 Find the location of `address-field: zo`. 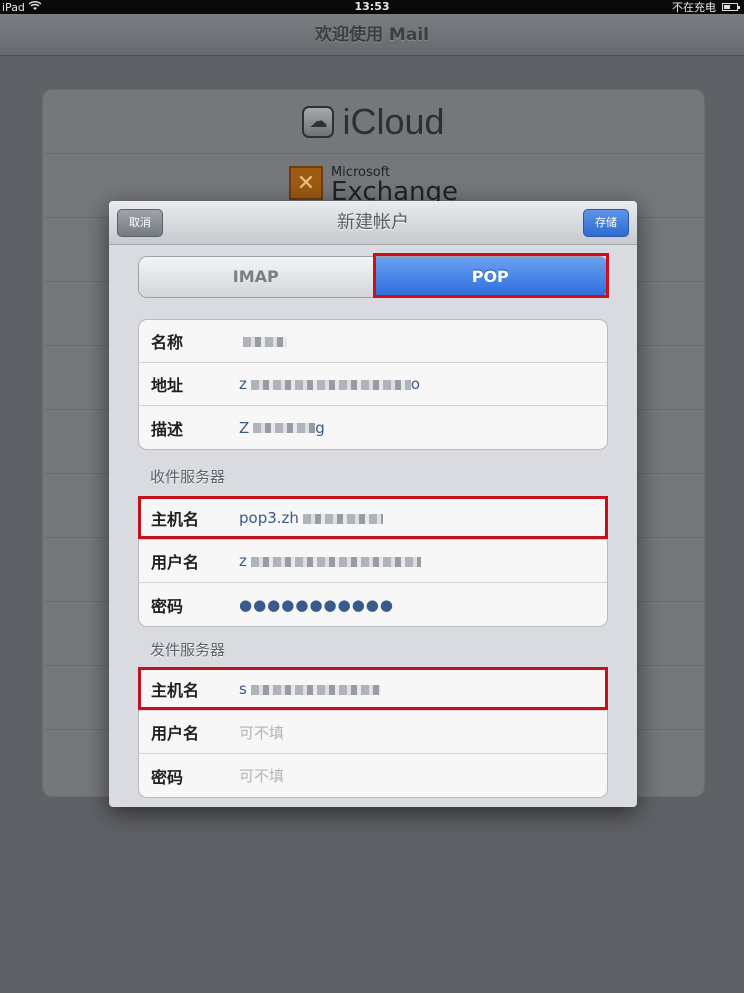

address-field: zo is located at coordinates (329, 384).